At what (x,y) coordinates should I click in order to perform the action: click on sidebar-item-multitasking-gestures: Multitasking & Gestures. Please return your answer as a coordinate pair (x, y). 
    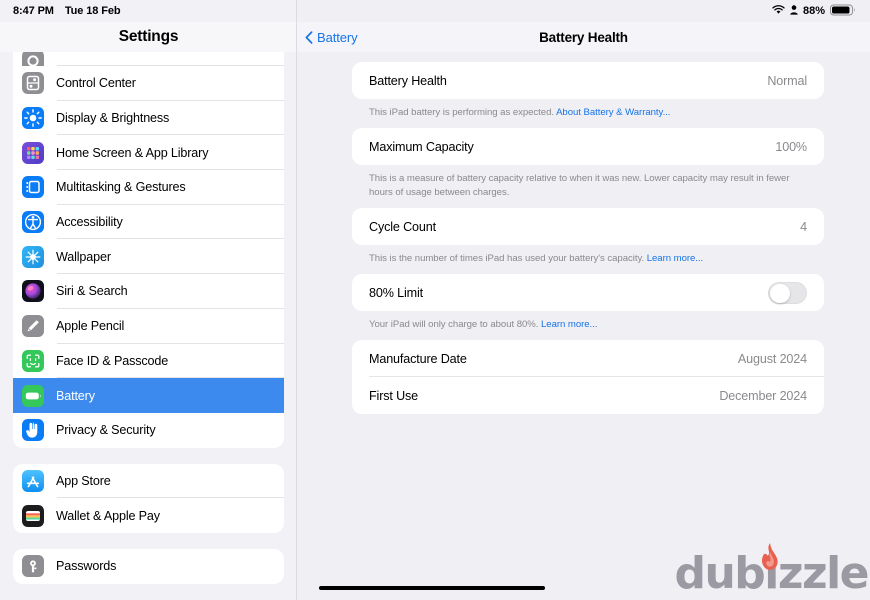
    Looking at the image, I should click on (148, 187).